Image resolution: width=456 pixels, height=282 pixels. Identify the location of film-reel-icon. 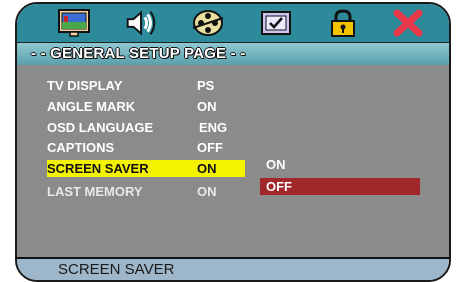
(208, 23).